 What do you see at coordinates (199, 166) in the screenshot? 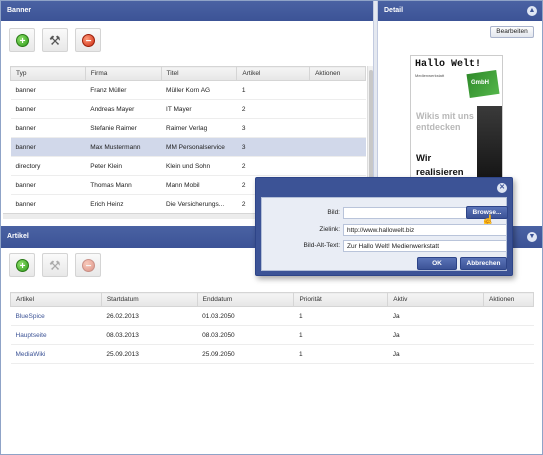
I see `cell-titel: Klein und Sohn` at bounding box center [199, 166].